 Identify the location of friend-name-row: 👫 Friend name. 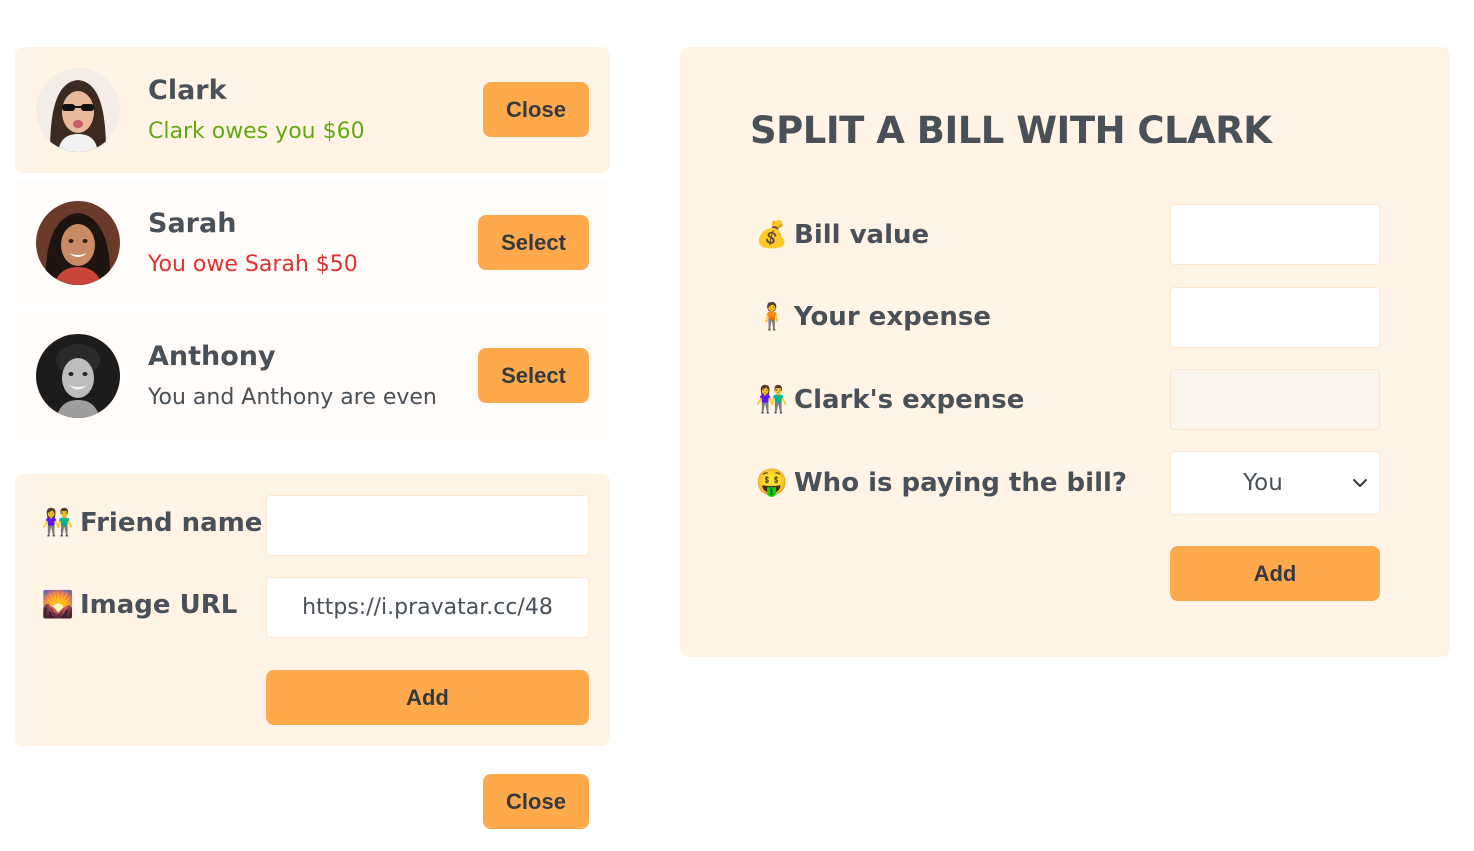
(149, 523).